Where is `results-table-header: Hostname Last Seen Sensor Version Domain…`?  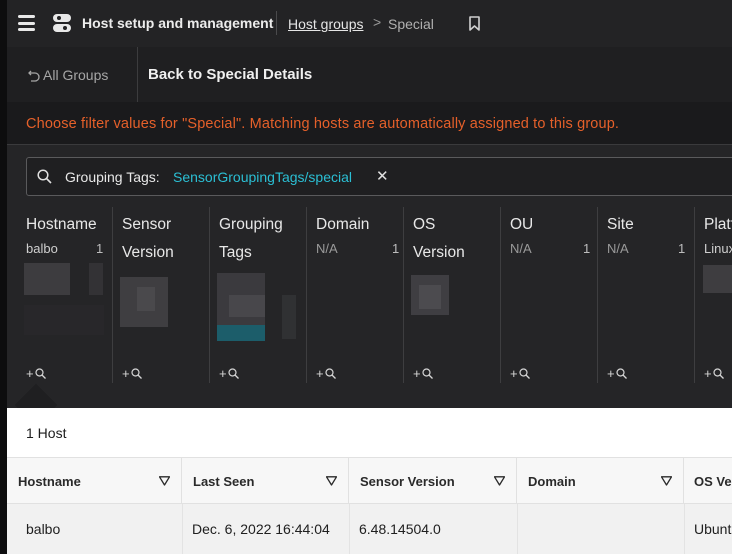 results-table-header: Hostname Last Seen Sensor Version Domain… is located at coordinates (369, 480).